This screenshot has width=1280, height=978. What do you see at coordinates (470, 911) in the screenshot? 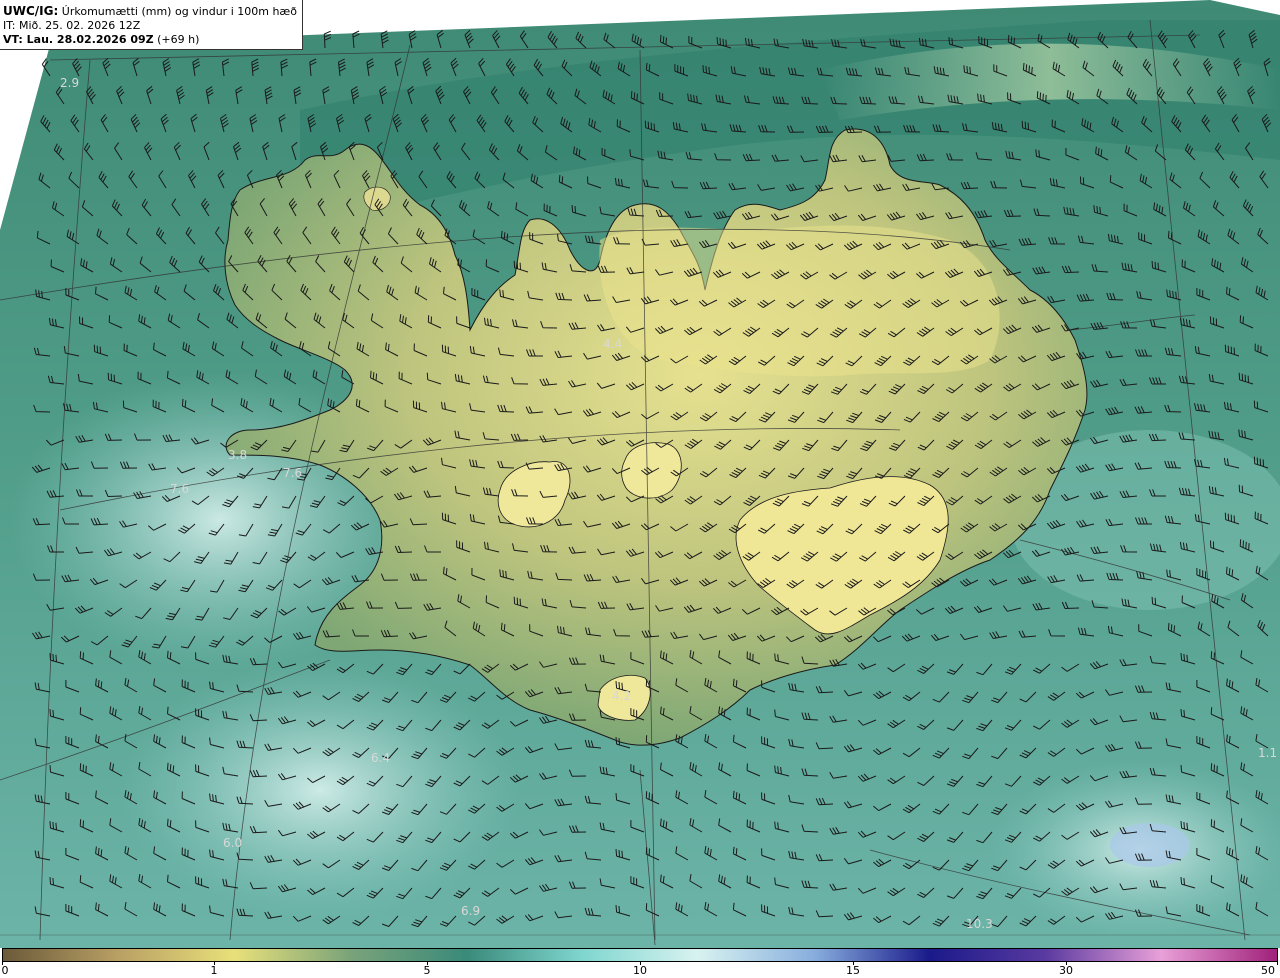
I see `precip-value: 6.9` at bounding box center [470, 911].